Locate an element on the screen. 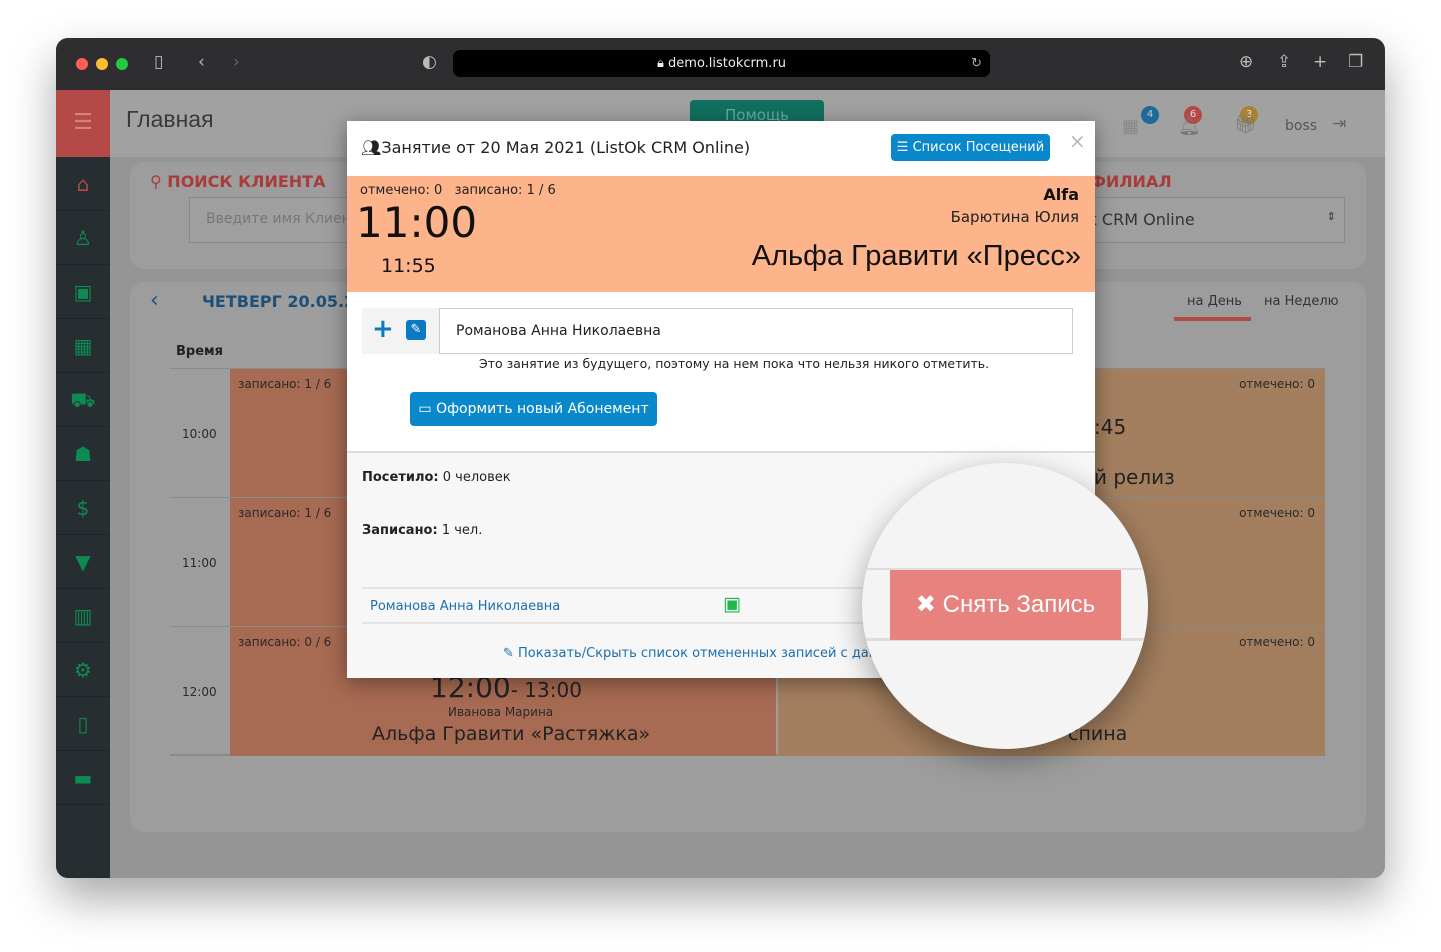  list-icon: ☰ is located at coordinates (904, 147).